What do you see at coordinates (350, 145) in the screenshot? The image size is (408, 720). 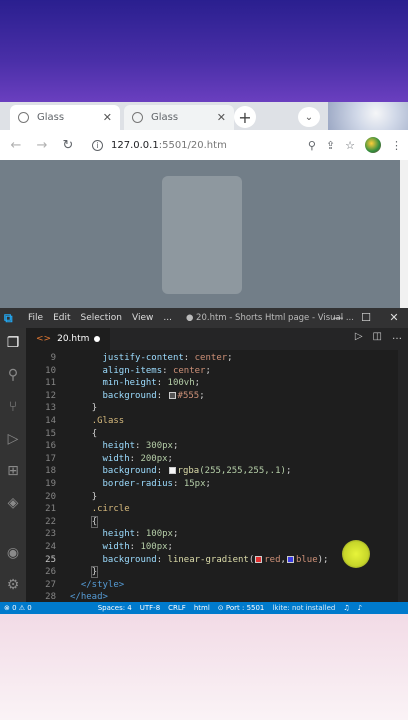 I see `bookmark-star-icon: ☆` at bounding box center [350, 145].